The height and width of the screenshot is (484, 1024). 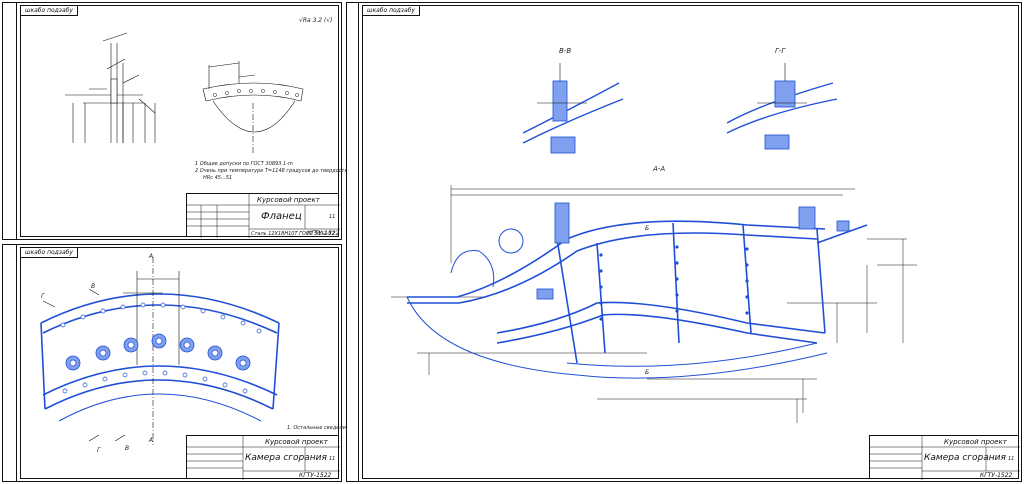 What do you see at coordinates (43, 296) in the screenshot?
I see `section-mark-g-top: Г` at bounding box center [43, 296].